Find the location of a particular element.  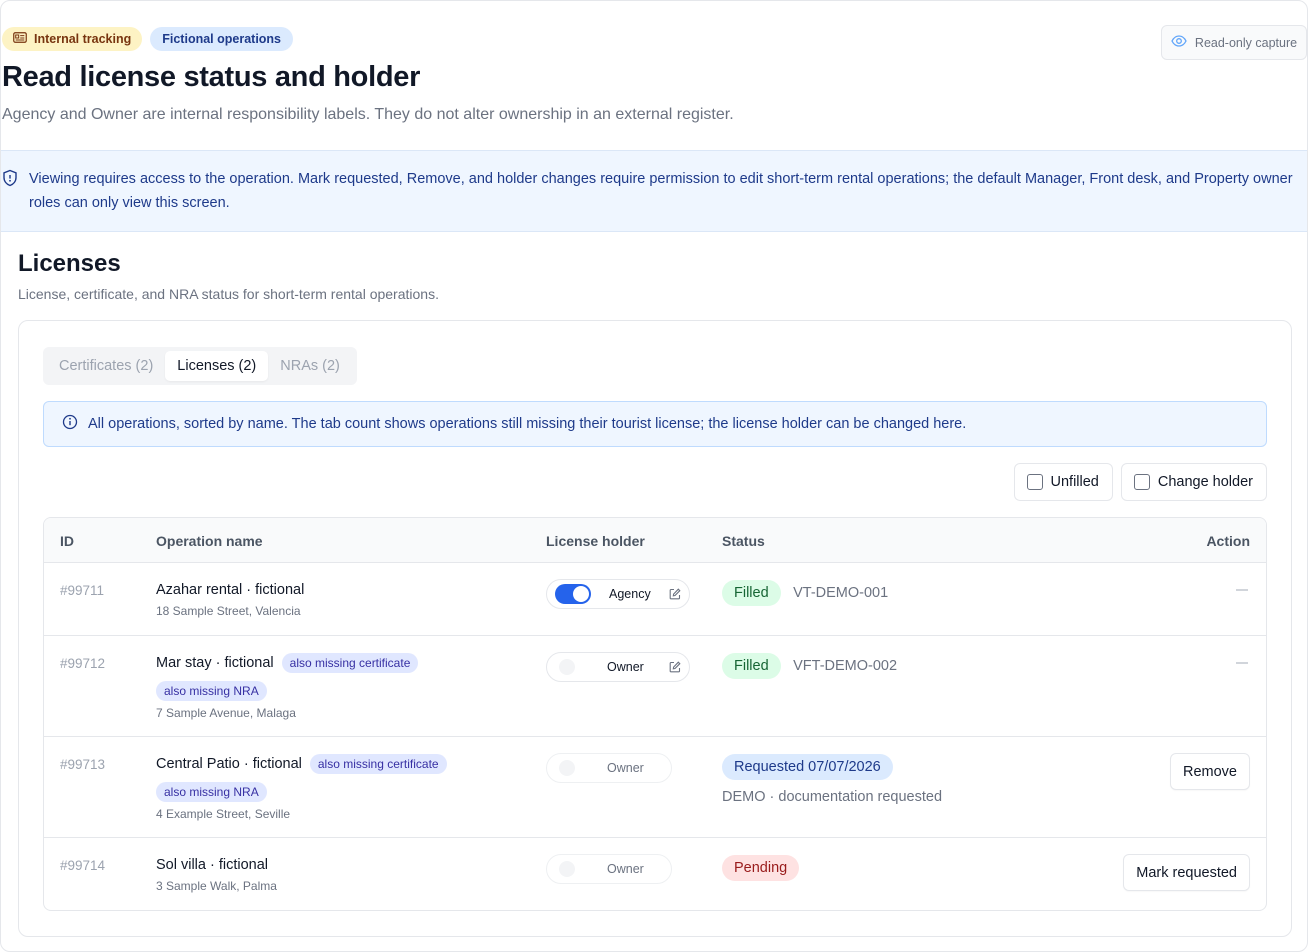

section-title: Licenses is located at coordinates (69, 263).